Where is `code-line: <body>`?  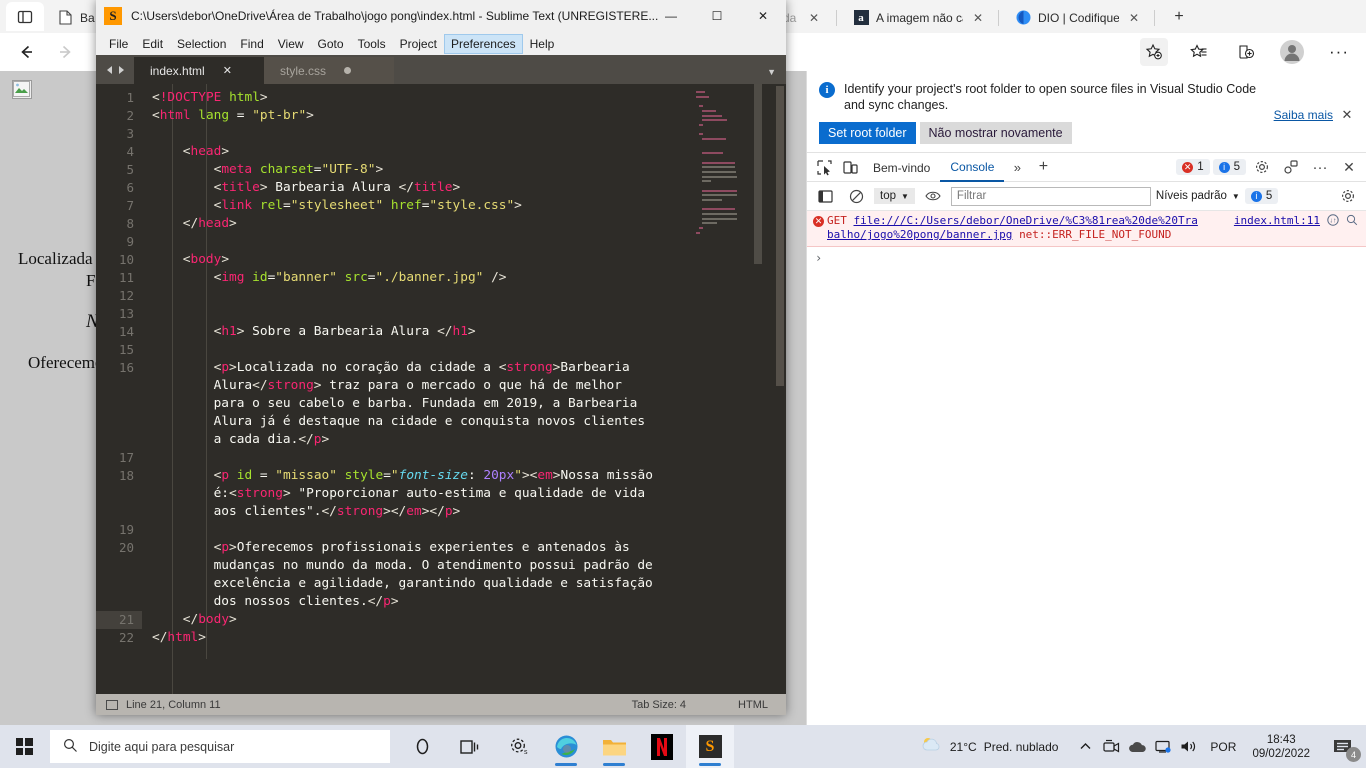
code-line: <body> is located at coordinates (190, 260).